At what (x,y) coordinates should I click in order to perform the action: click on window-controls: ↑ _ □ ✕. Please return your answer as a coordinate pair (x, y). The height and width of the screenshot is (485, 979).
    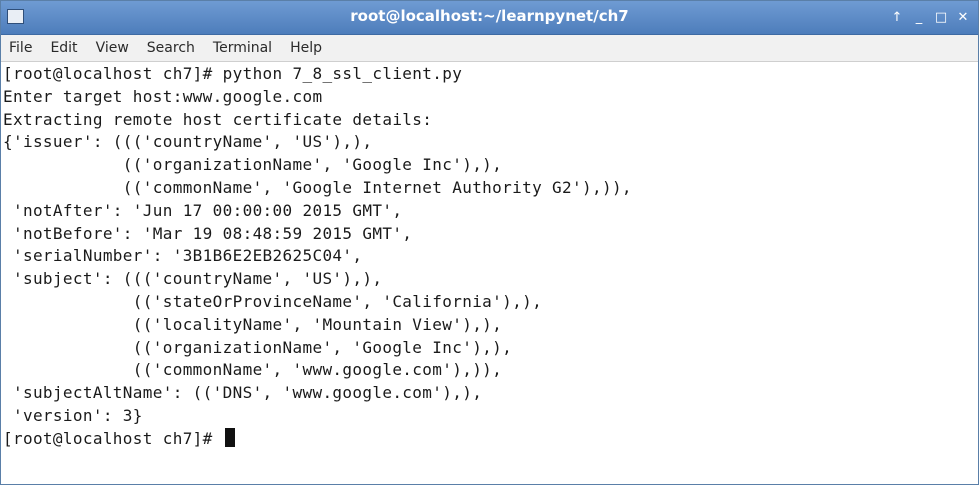
    Looking at the image, I should click on (930, 17).